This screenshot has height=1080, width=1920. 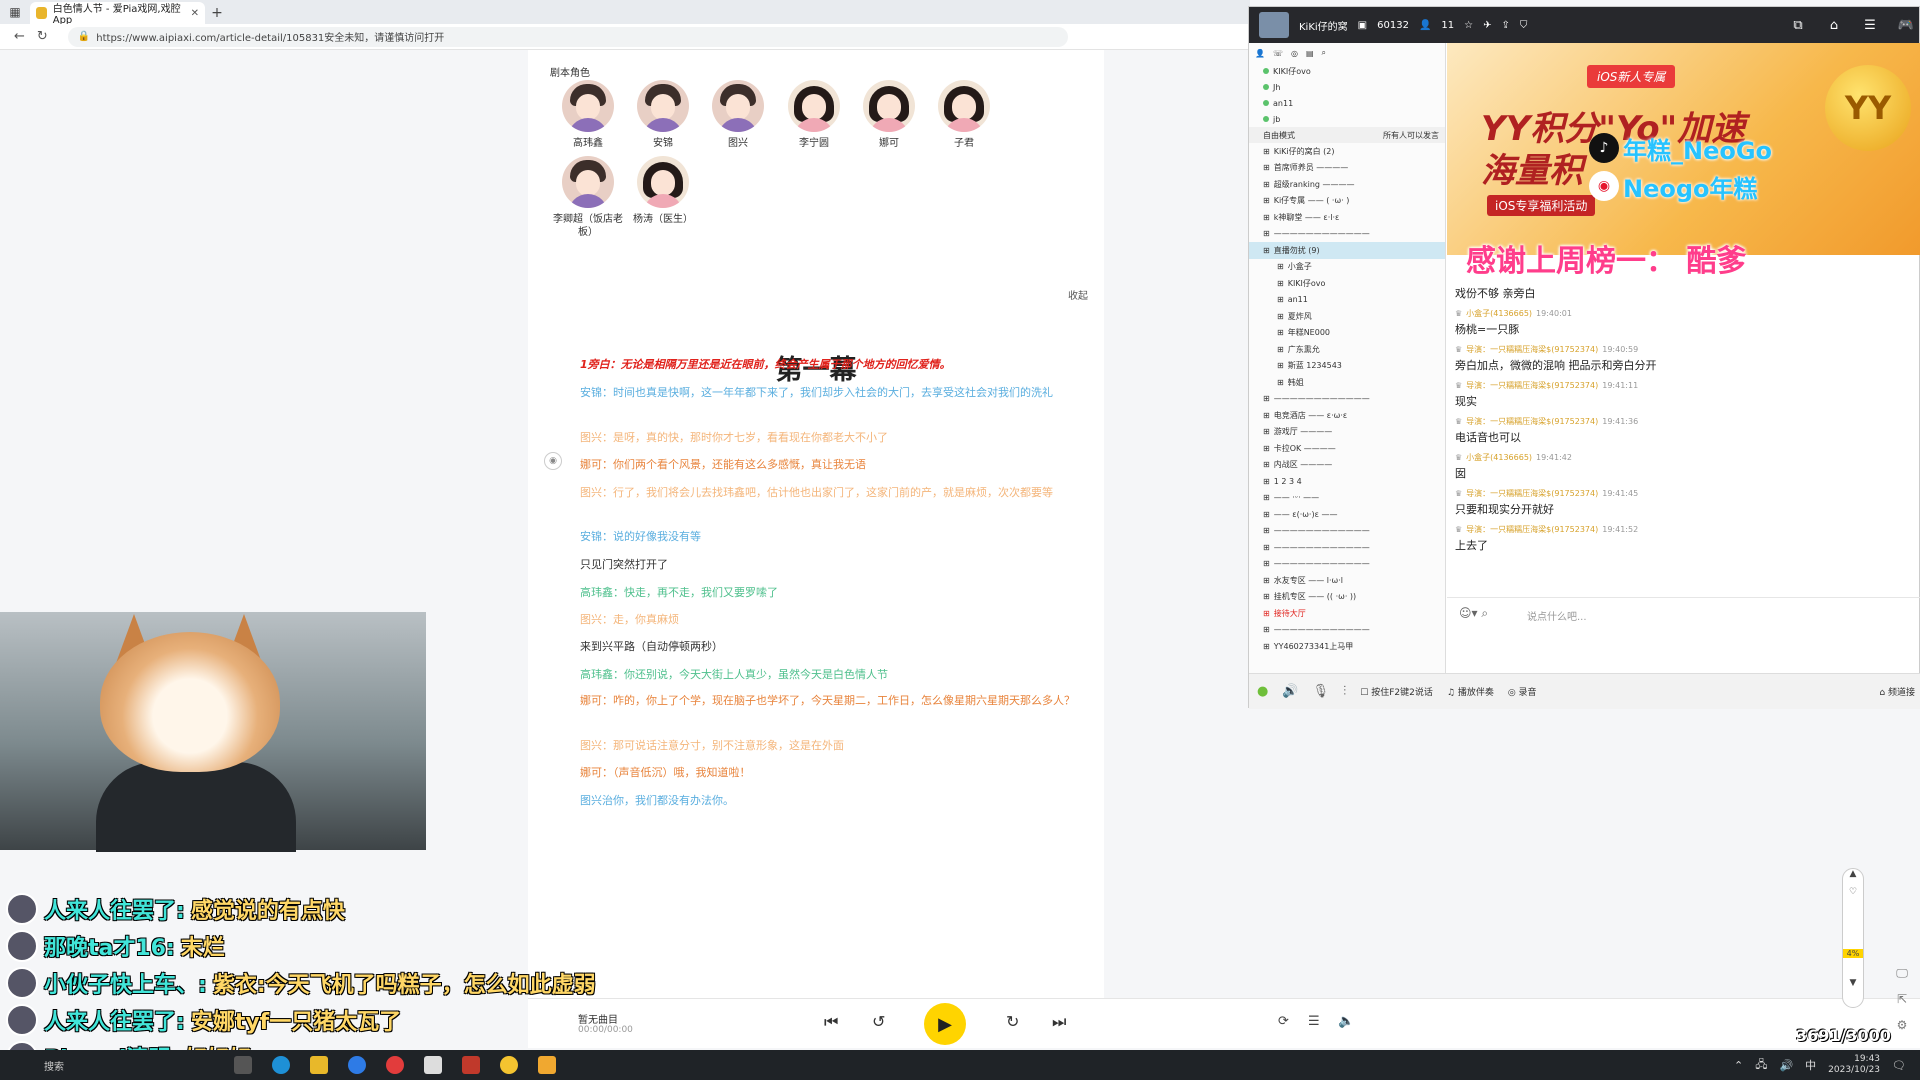 I want to click on folder-icon, so click(x=319, y=1065).